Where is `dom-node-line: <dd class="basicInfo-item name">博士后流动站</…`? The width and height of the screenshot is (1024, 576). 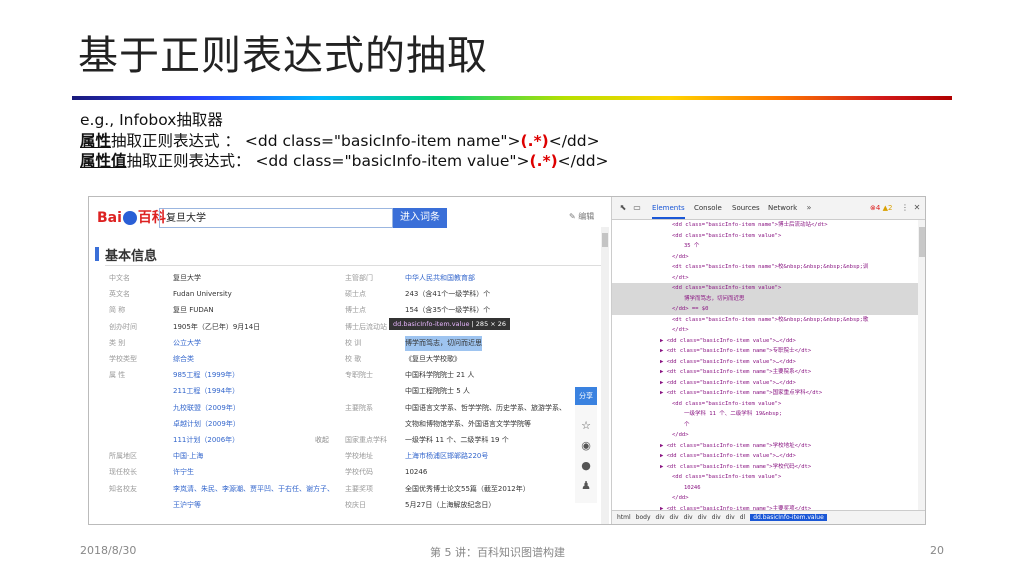 dom-node-line: <dd class="basicInfo-item name">博士后流动站</… is located at coordinates (765, 225).